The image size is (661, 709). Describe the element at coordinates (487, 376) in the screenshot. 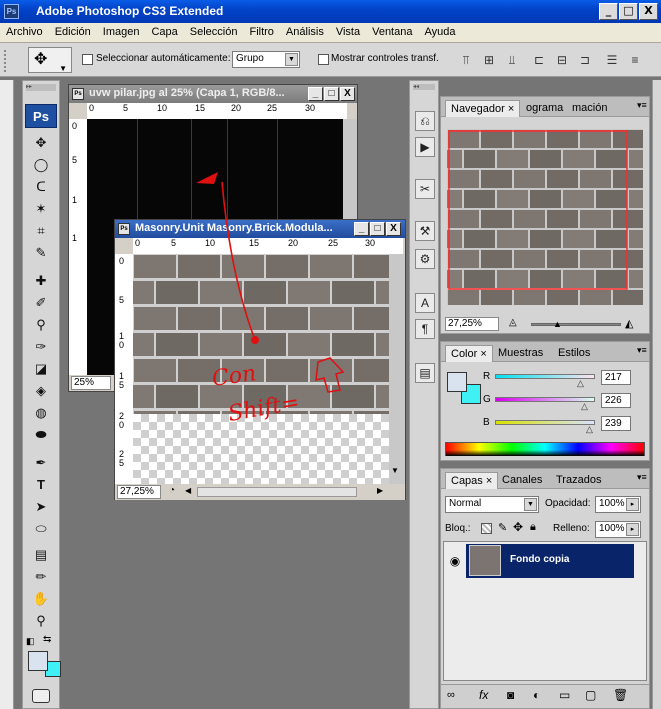

I see `r-label: R` at that location.